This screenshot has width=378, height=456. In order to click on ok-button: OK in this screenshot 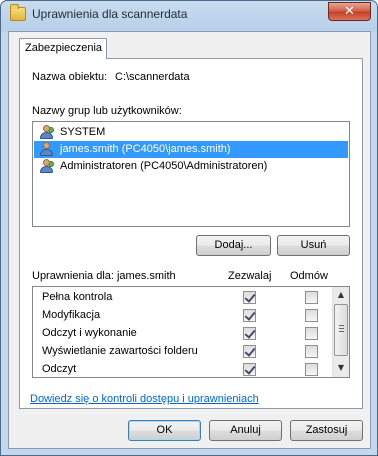, I will do `click(164, 430)`.